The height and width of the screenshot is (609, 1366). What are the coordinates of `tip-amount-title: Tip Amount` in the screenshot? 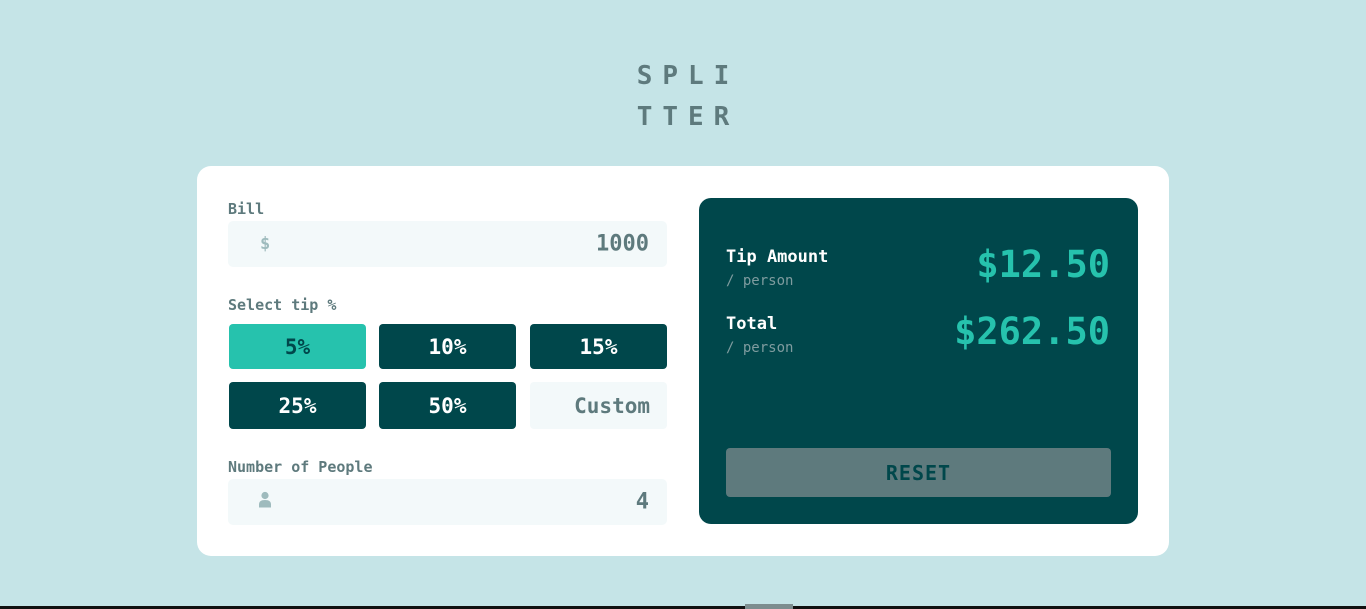 It's located at (777, 257).